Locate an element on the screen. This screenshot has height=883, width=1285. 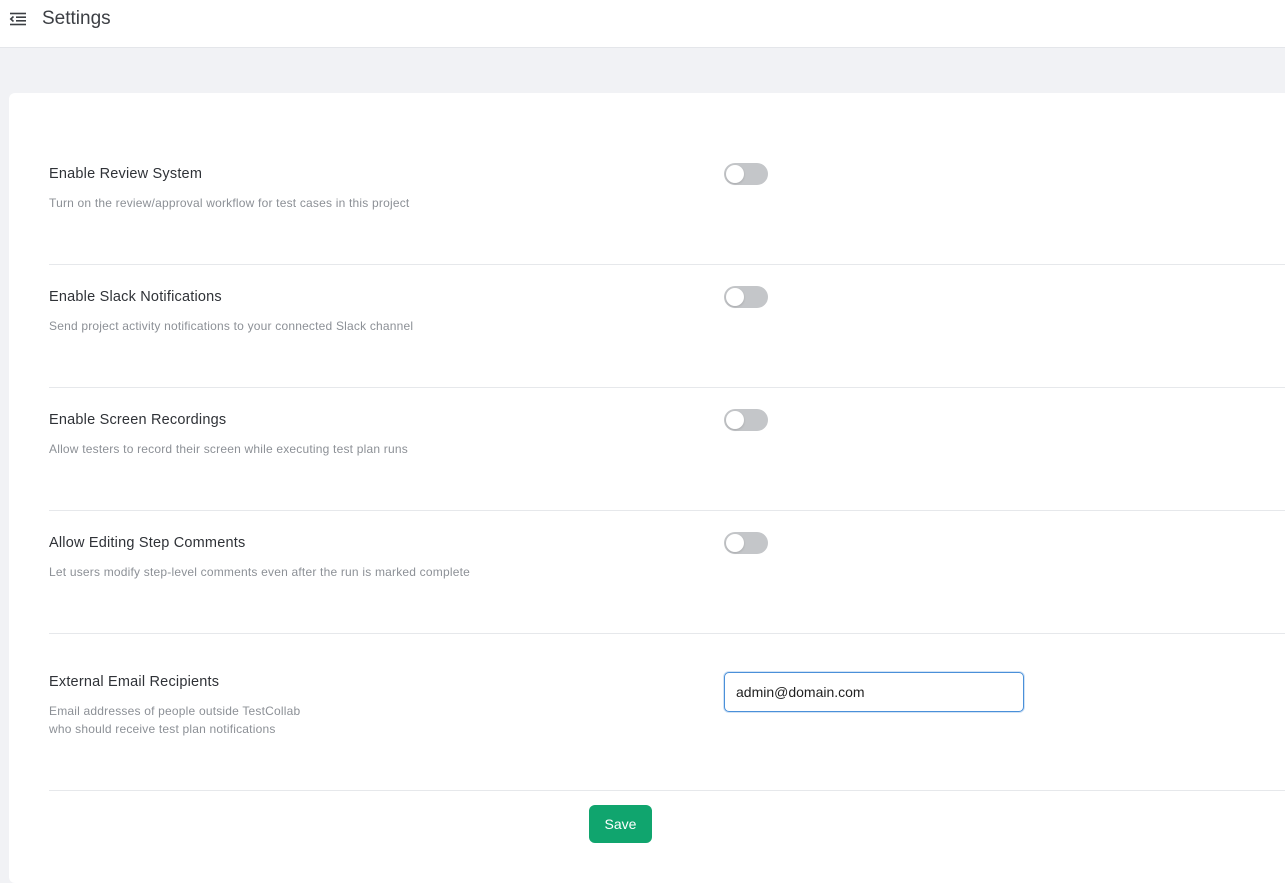
slack-notifications-toggle is located at coordinates (746, 297).